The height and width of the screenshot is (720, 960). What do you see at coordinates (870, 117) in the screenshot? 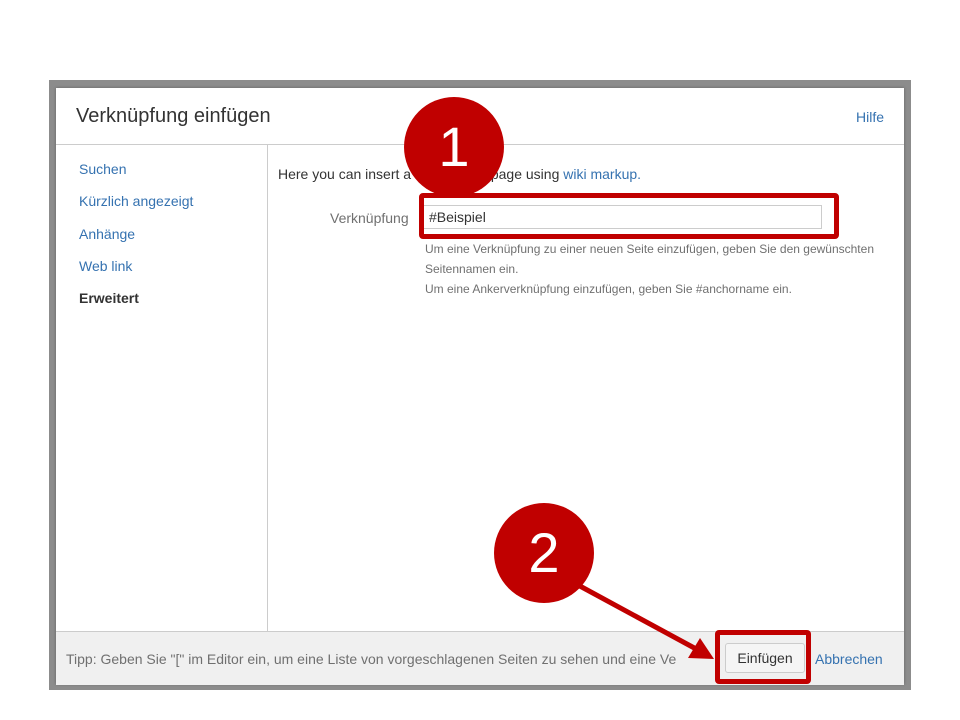
I see `help-link: Hilfe` at bounding box center [870, 117].